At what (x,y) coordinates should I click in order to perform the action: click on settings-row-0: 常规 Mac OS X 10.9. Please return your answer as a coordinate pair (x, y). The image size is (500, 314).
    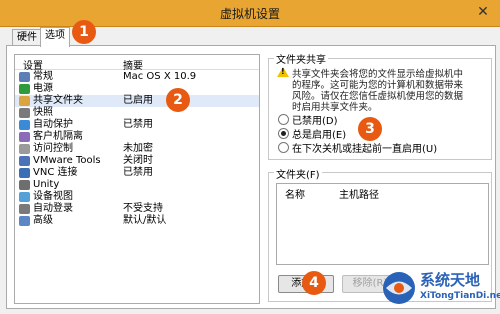
    Looking at the image, I should click on (137, 77).